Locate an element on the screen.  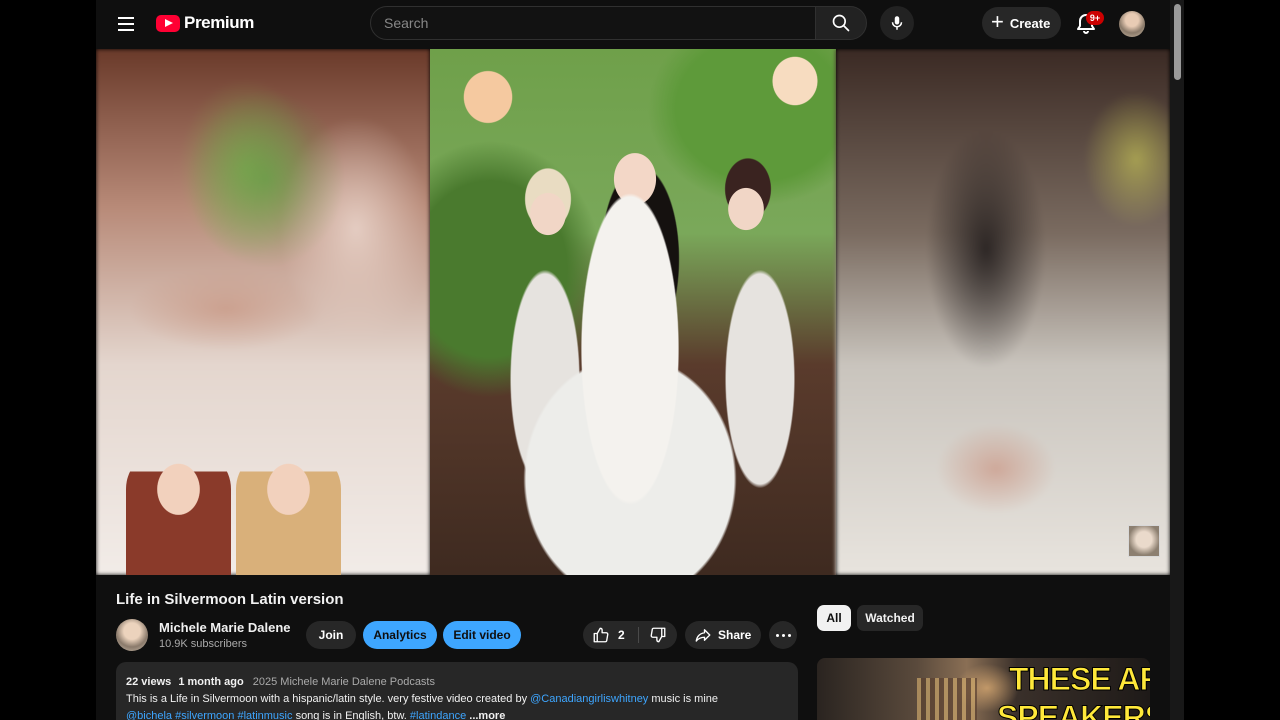
plus-icon: + is located at coordinates (997, 21).